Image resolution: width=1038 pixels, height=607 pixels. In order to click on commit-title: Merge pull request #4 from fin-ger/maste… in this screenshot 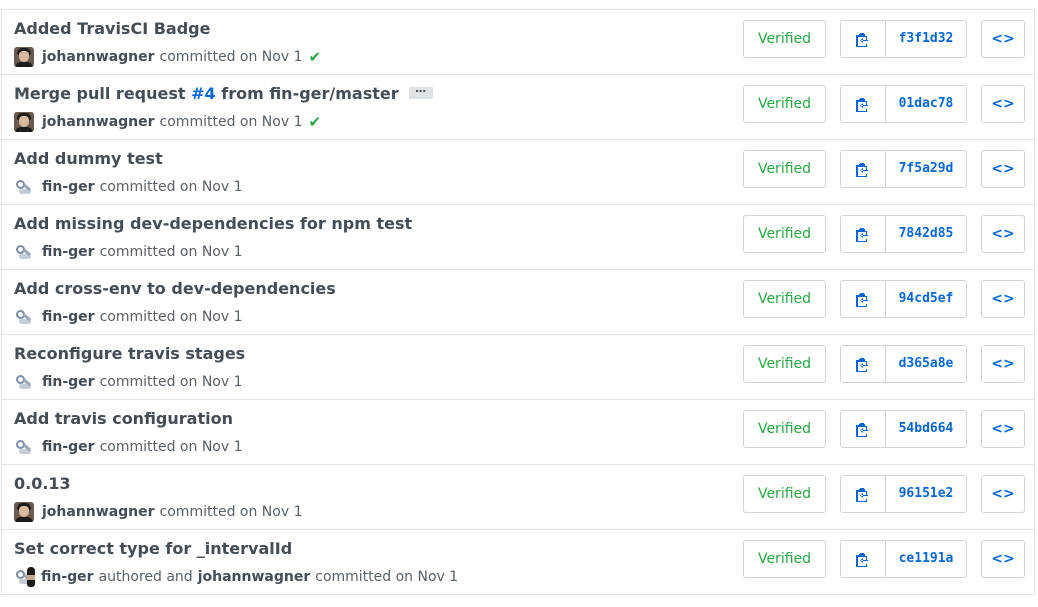, I will do `click(223, 92)`.